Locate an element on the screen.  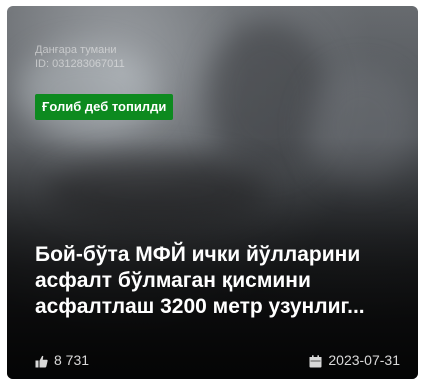
status-badge: Ғолиб деб топилди is located at coordinates (104, 107).